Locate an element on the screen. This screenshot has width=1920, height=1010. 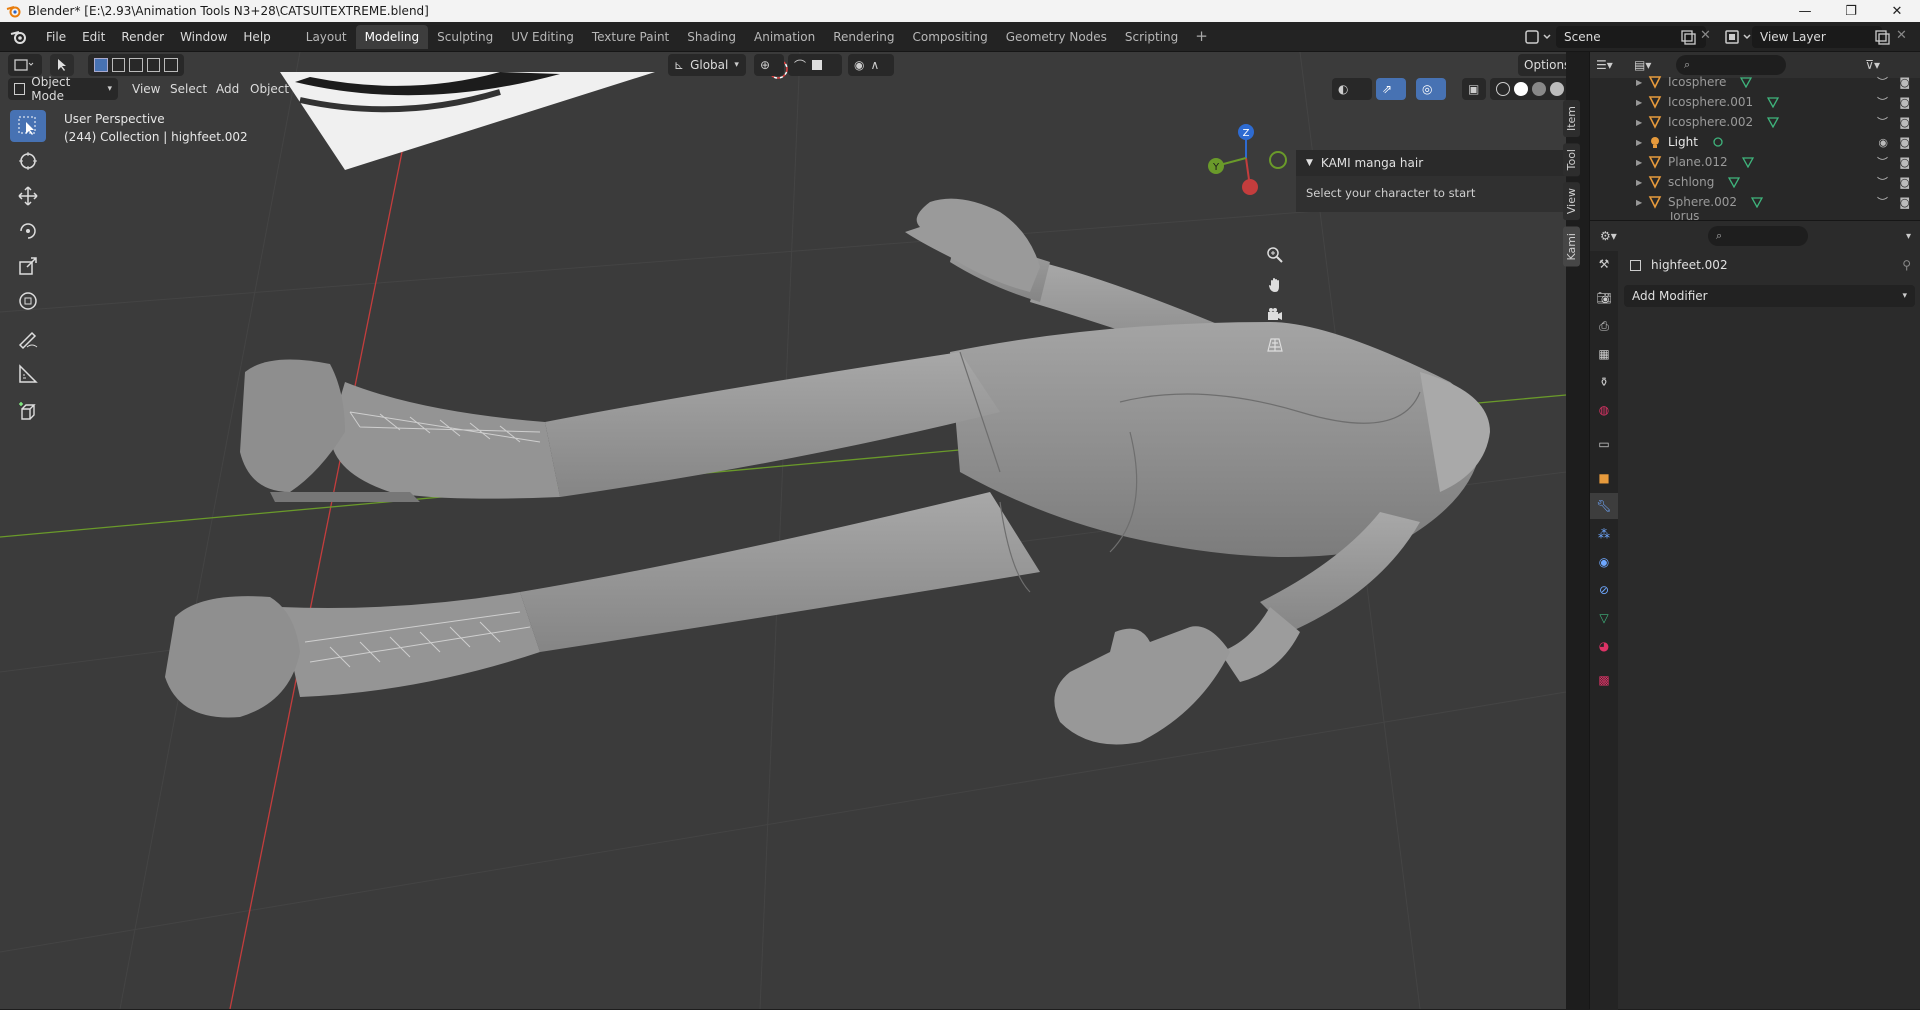
material-tab-icon: ◕ is located at coordinates (1604, 646).